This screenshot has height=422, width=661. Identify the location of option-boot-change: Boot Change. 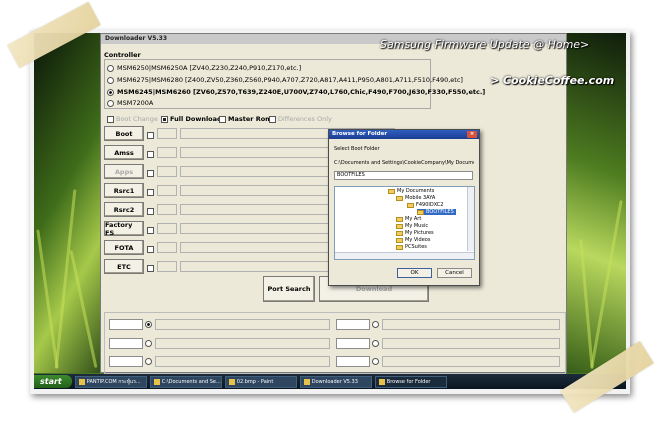
(132, 119).